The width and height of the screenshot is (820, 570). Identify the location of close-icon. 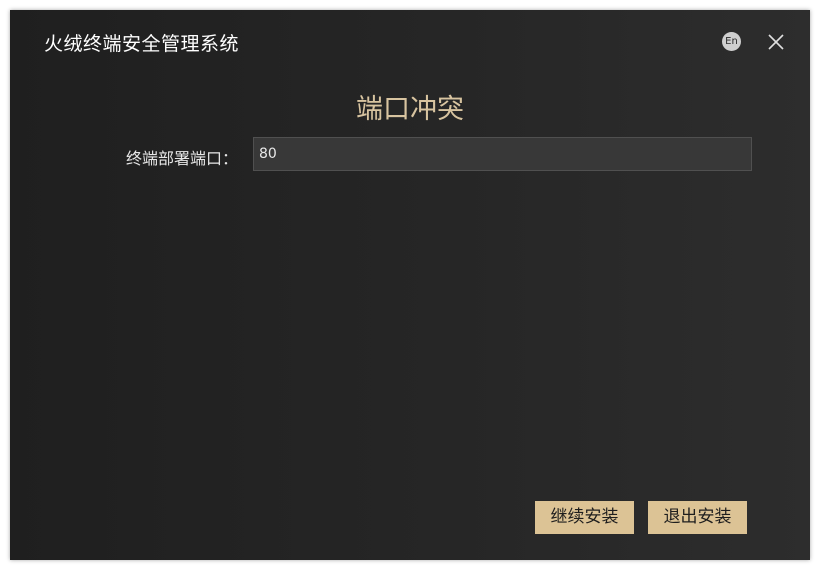
(776, 42).